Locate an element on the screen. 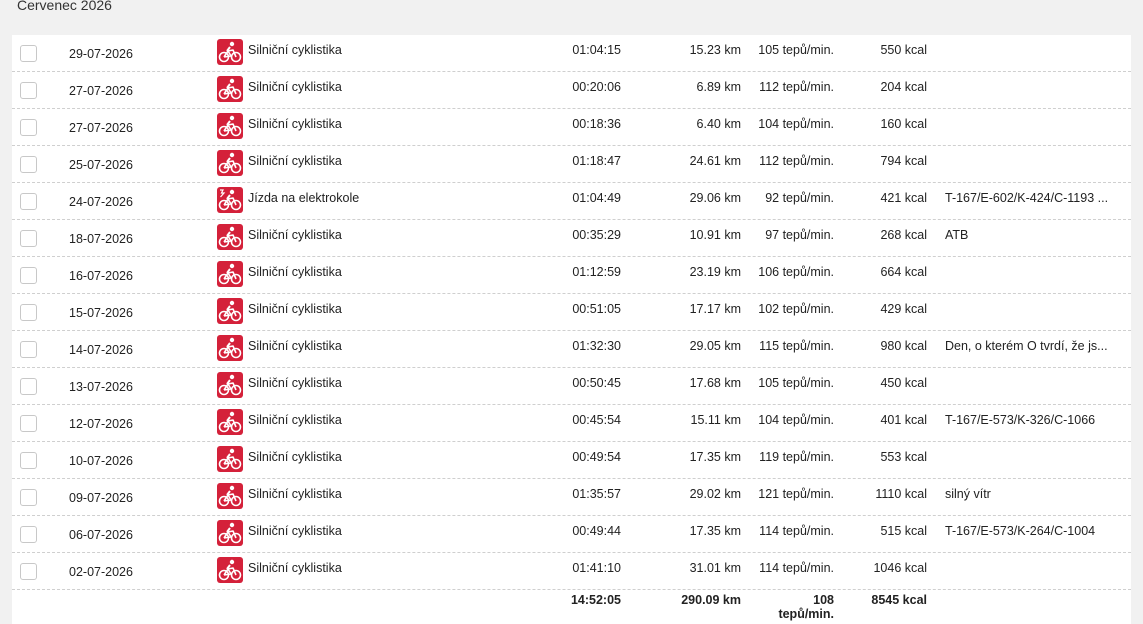  activity-heart-rate: 92 tepů/min. is located at coordinates (799, 198).